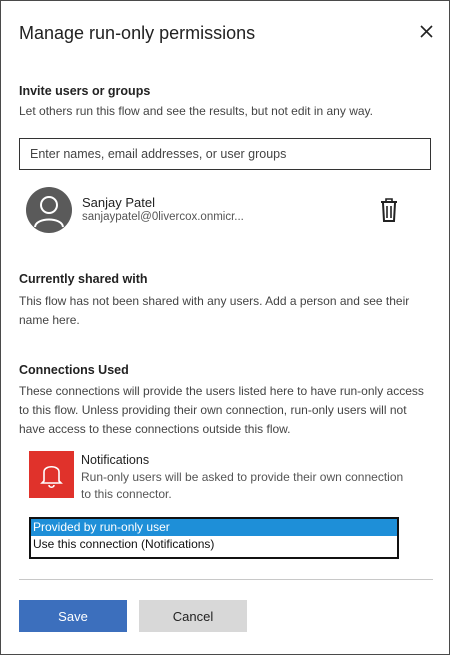  What do you see at coordinates (115, 460) in the screenshot?
I see `connection-name: Notifications` at bounding box center [115, 460].